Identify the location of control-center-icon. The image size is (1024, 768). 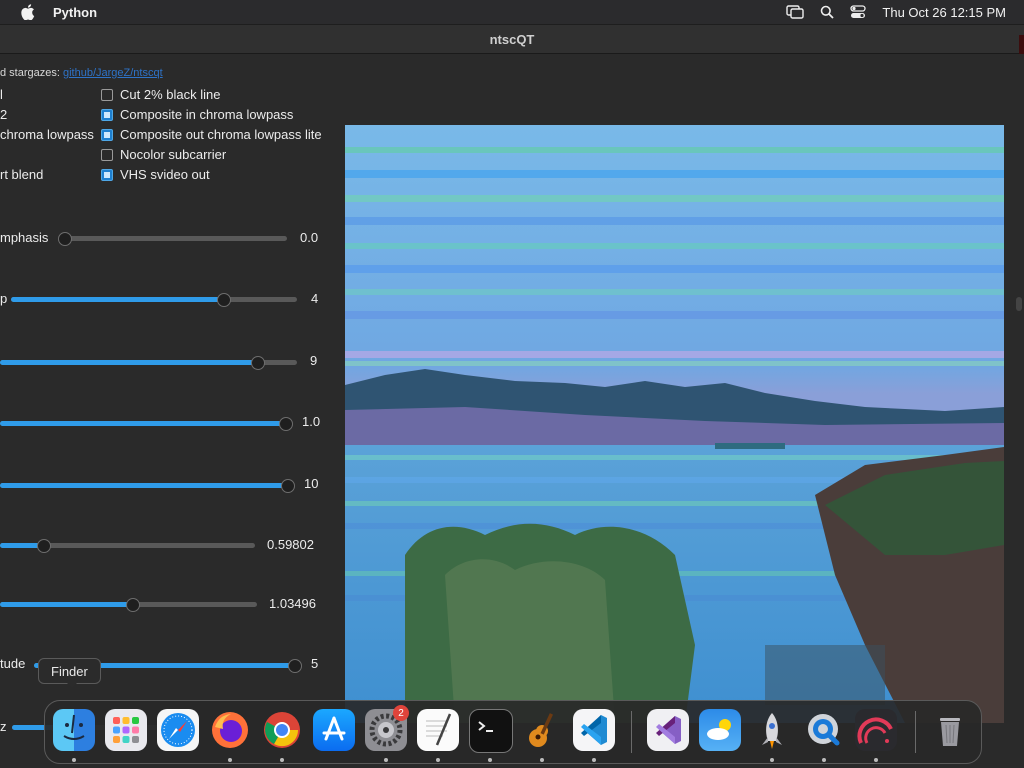
(858, 12).